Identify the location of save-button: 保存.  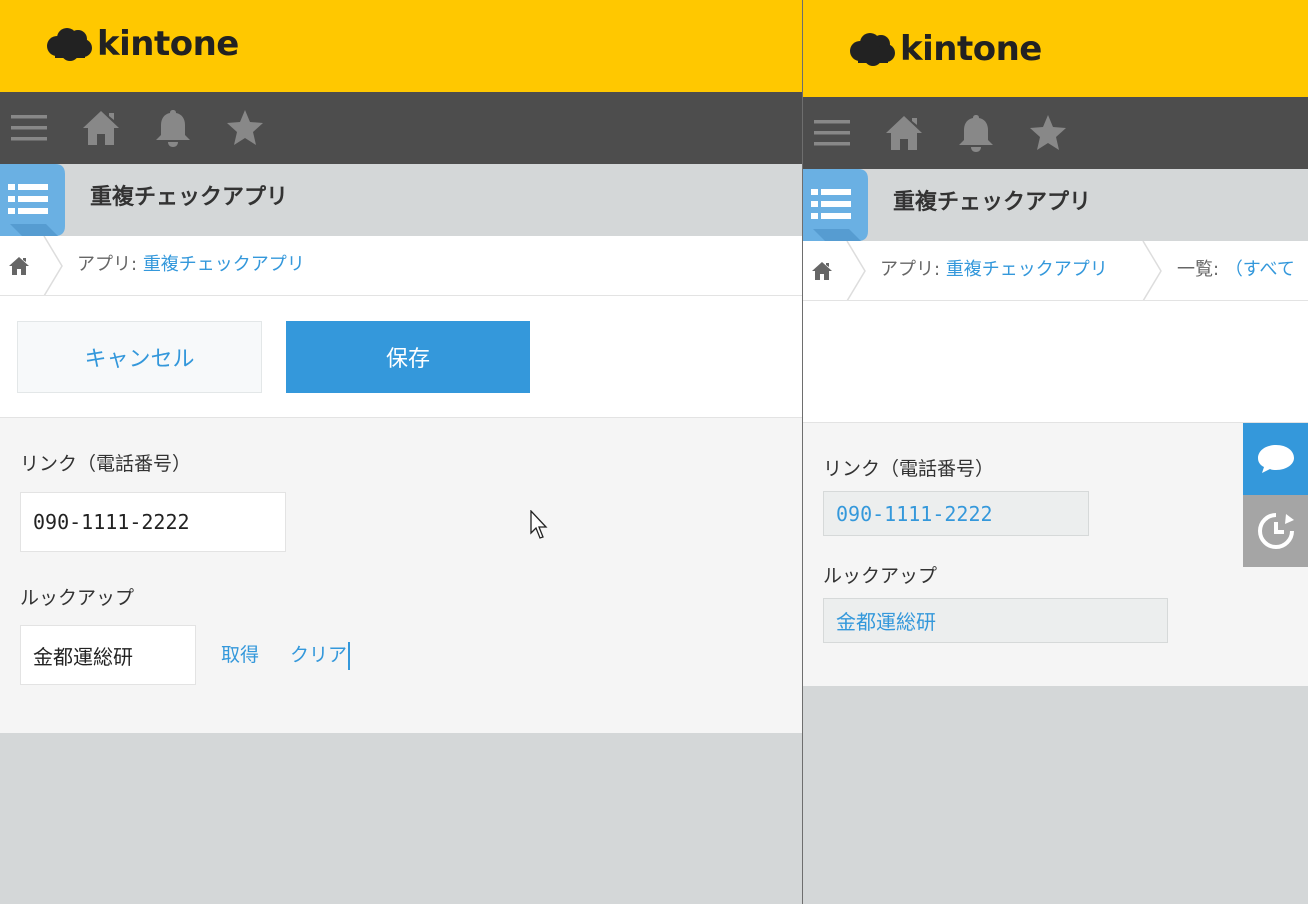
(408, 357).